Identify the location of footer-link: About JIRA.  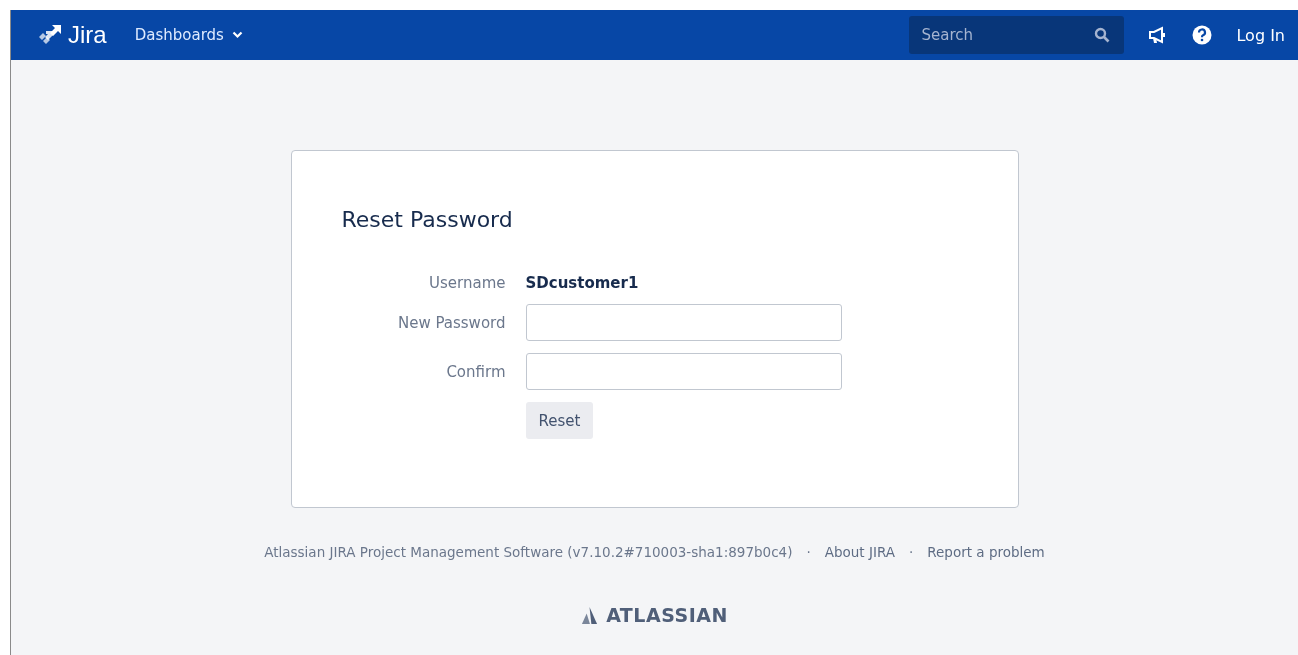
(859, 552).